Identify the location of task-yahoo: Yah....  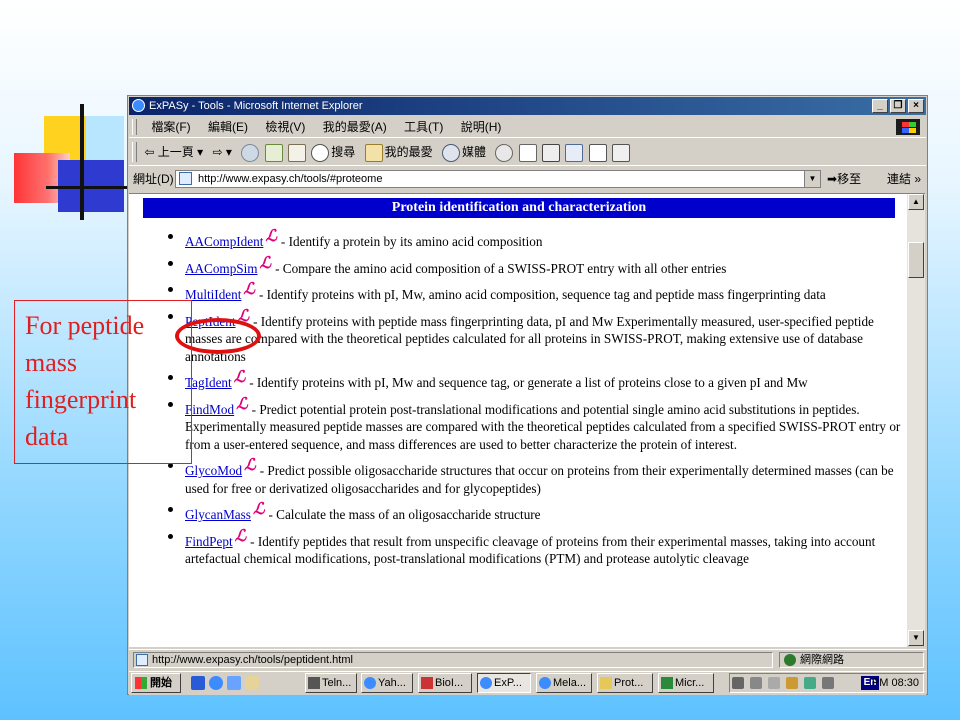
(387, 683).